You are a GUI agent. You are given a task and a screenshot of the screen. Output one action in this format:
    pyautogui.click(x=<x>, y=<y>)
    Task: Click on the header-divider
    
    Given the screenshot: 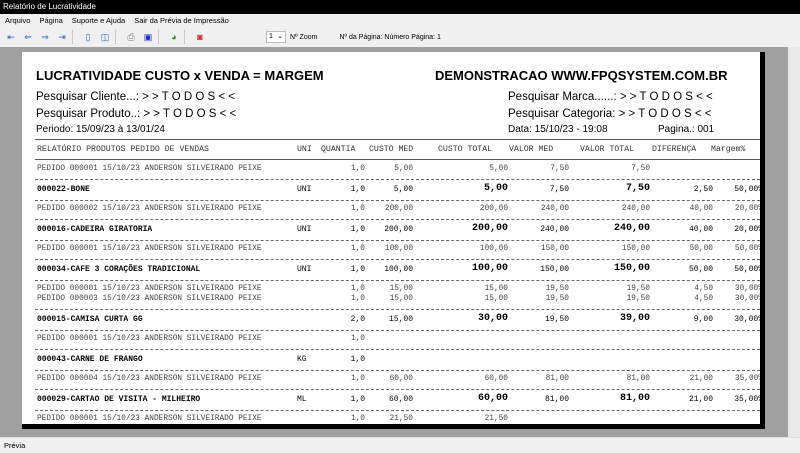 What is the action you would take?
    pyautogui.click(x=397, y=139)
    